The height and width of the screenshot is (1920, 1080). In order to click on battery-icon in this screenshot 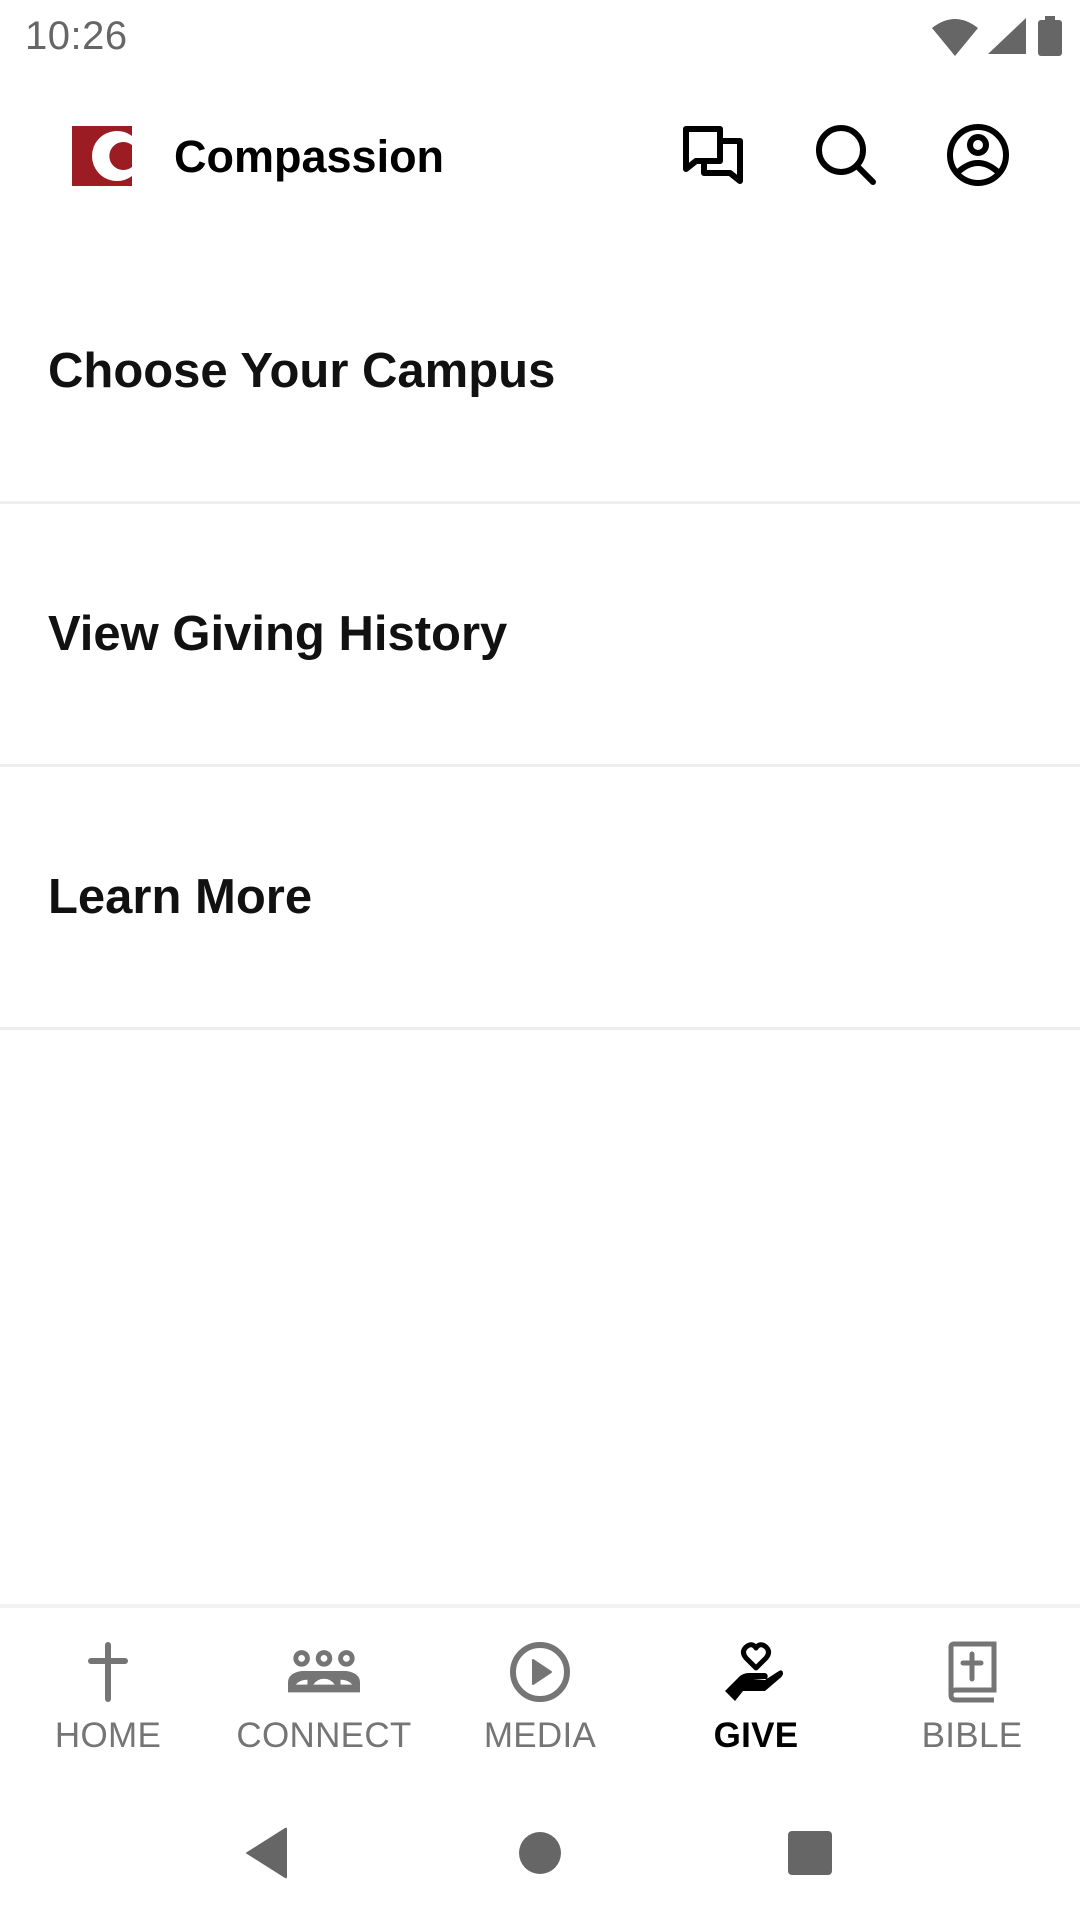, I will do `click(1050, 36)`.